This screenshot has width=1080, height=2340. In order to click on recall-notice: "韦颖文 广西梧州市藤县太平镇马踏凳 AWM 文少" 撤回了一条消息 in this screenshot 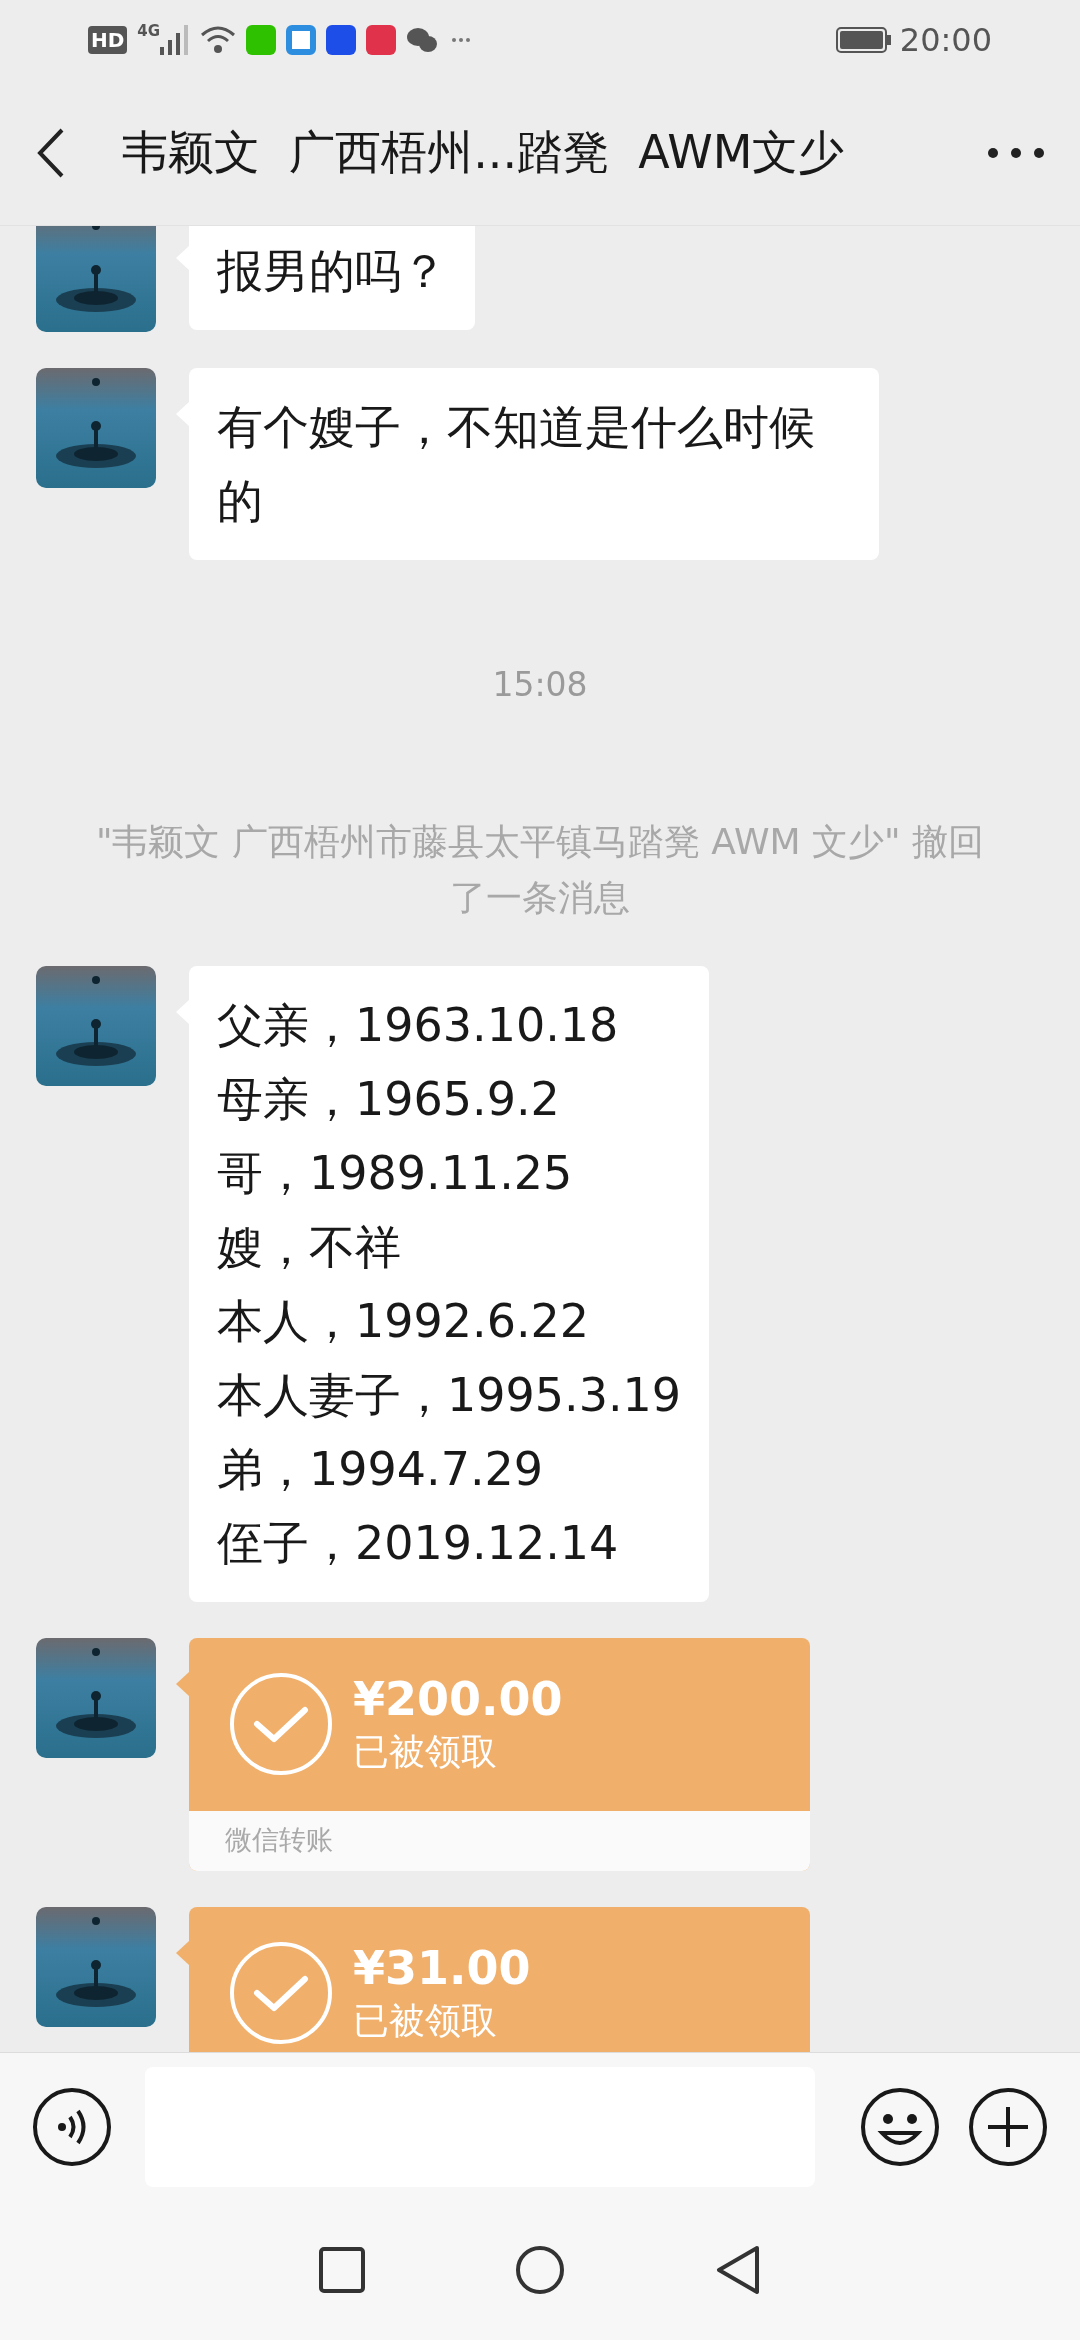, I will do `click(540, 869)`.